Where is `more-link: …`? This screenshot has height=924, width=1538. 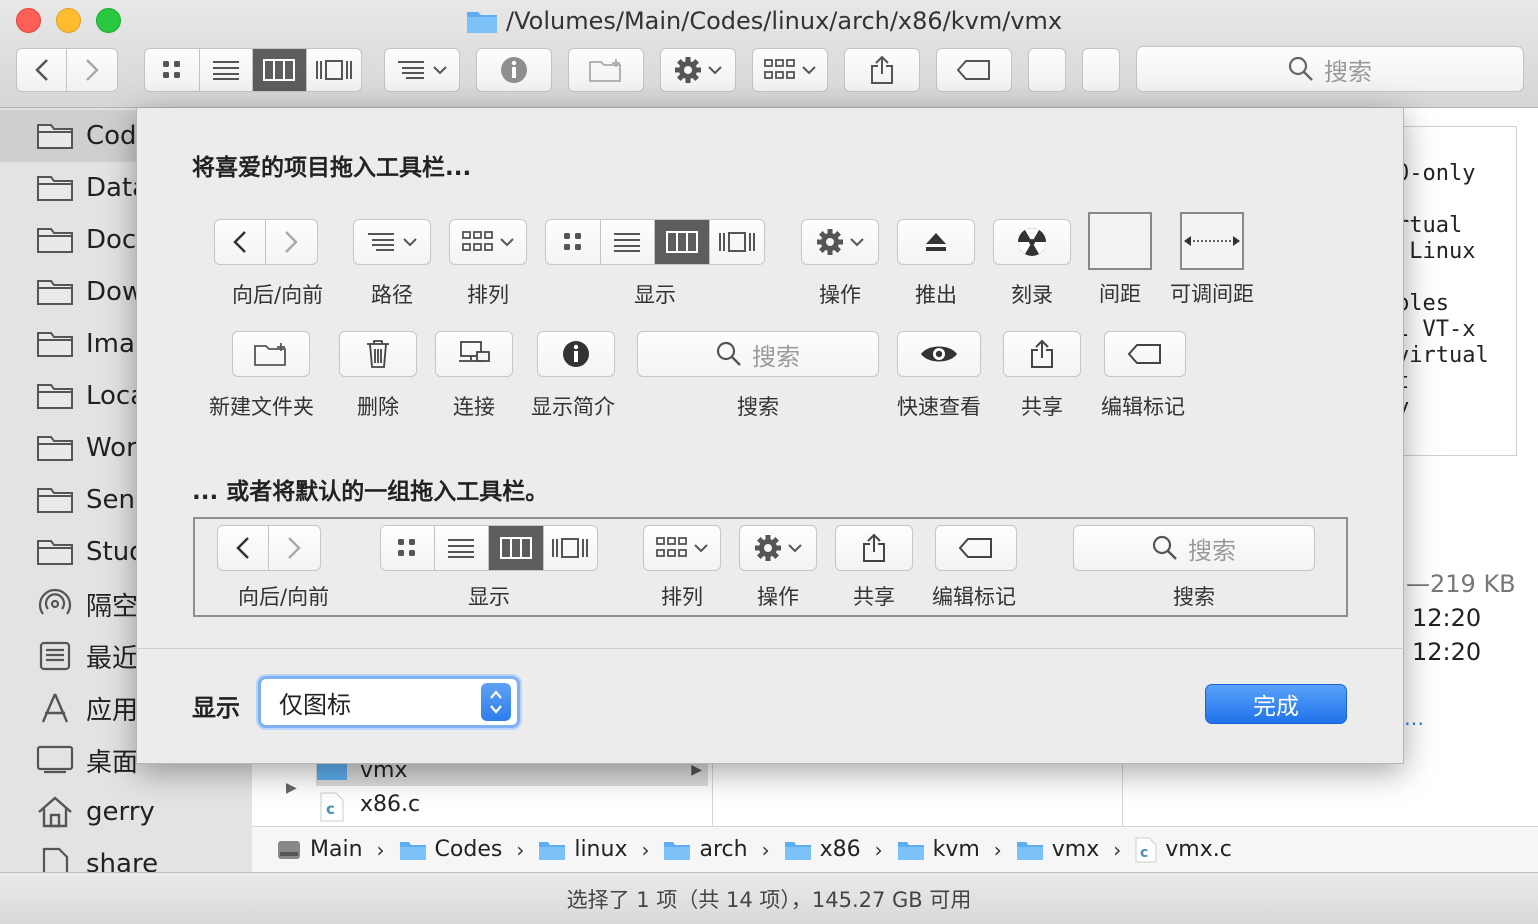
more-link: … is located at coordinates (1414, 718).